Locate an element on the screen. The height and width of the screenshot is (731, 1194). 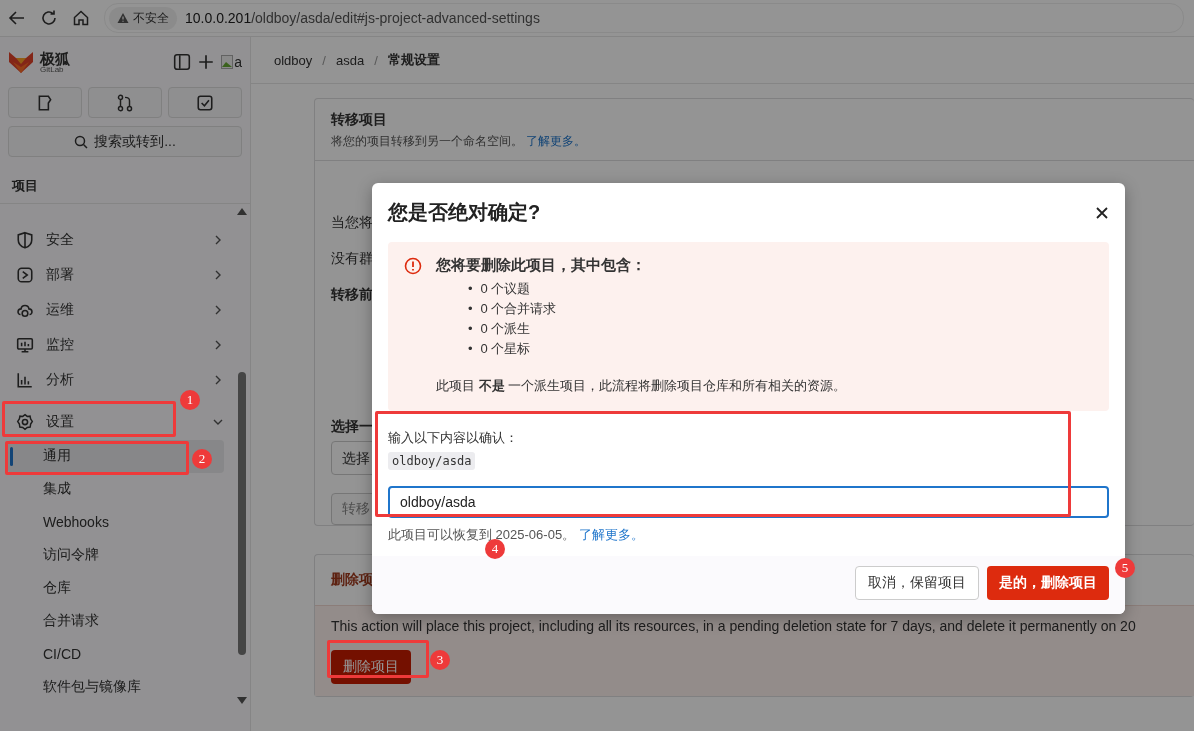
reload-icon is located at coordinates (49, 18).